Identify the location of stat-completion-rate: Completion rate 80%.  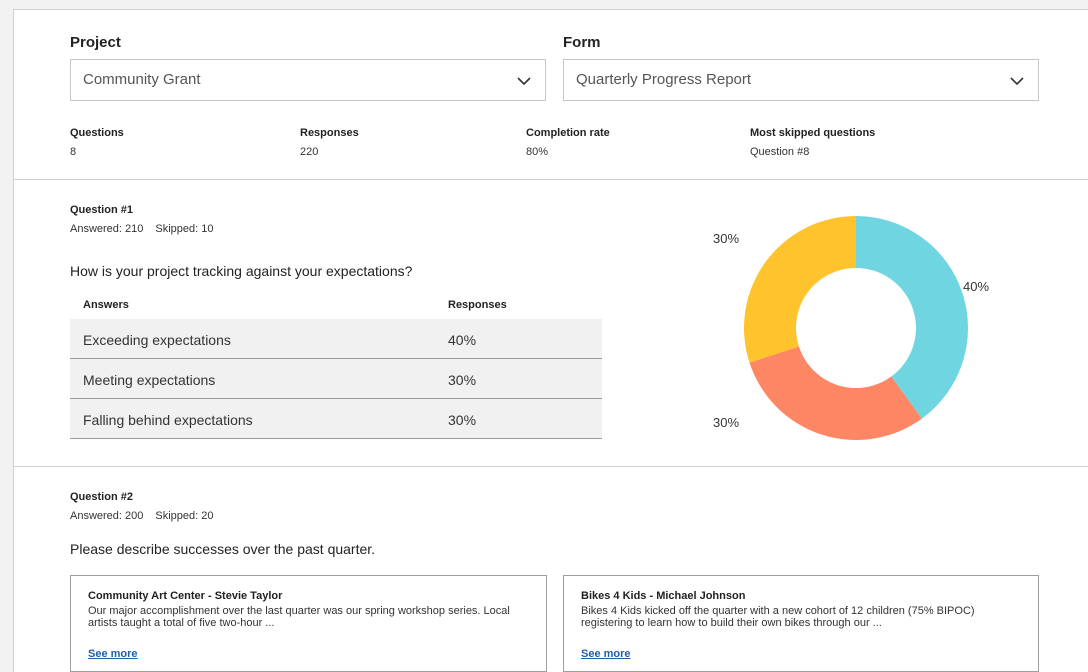
(568, 142).